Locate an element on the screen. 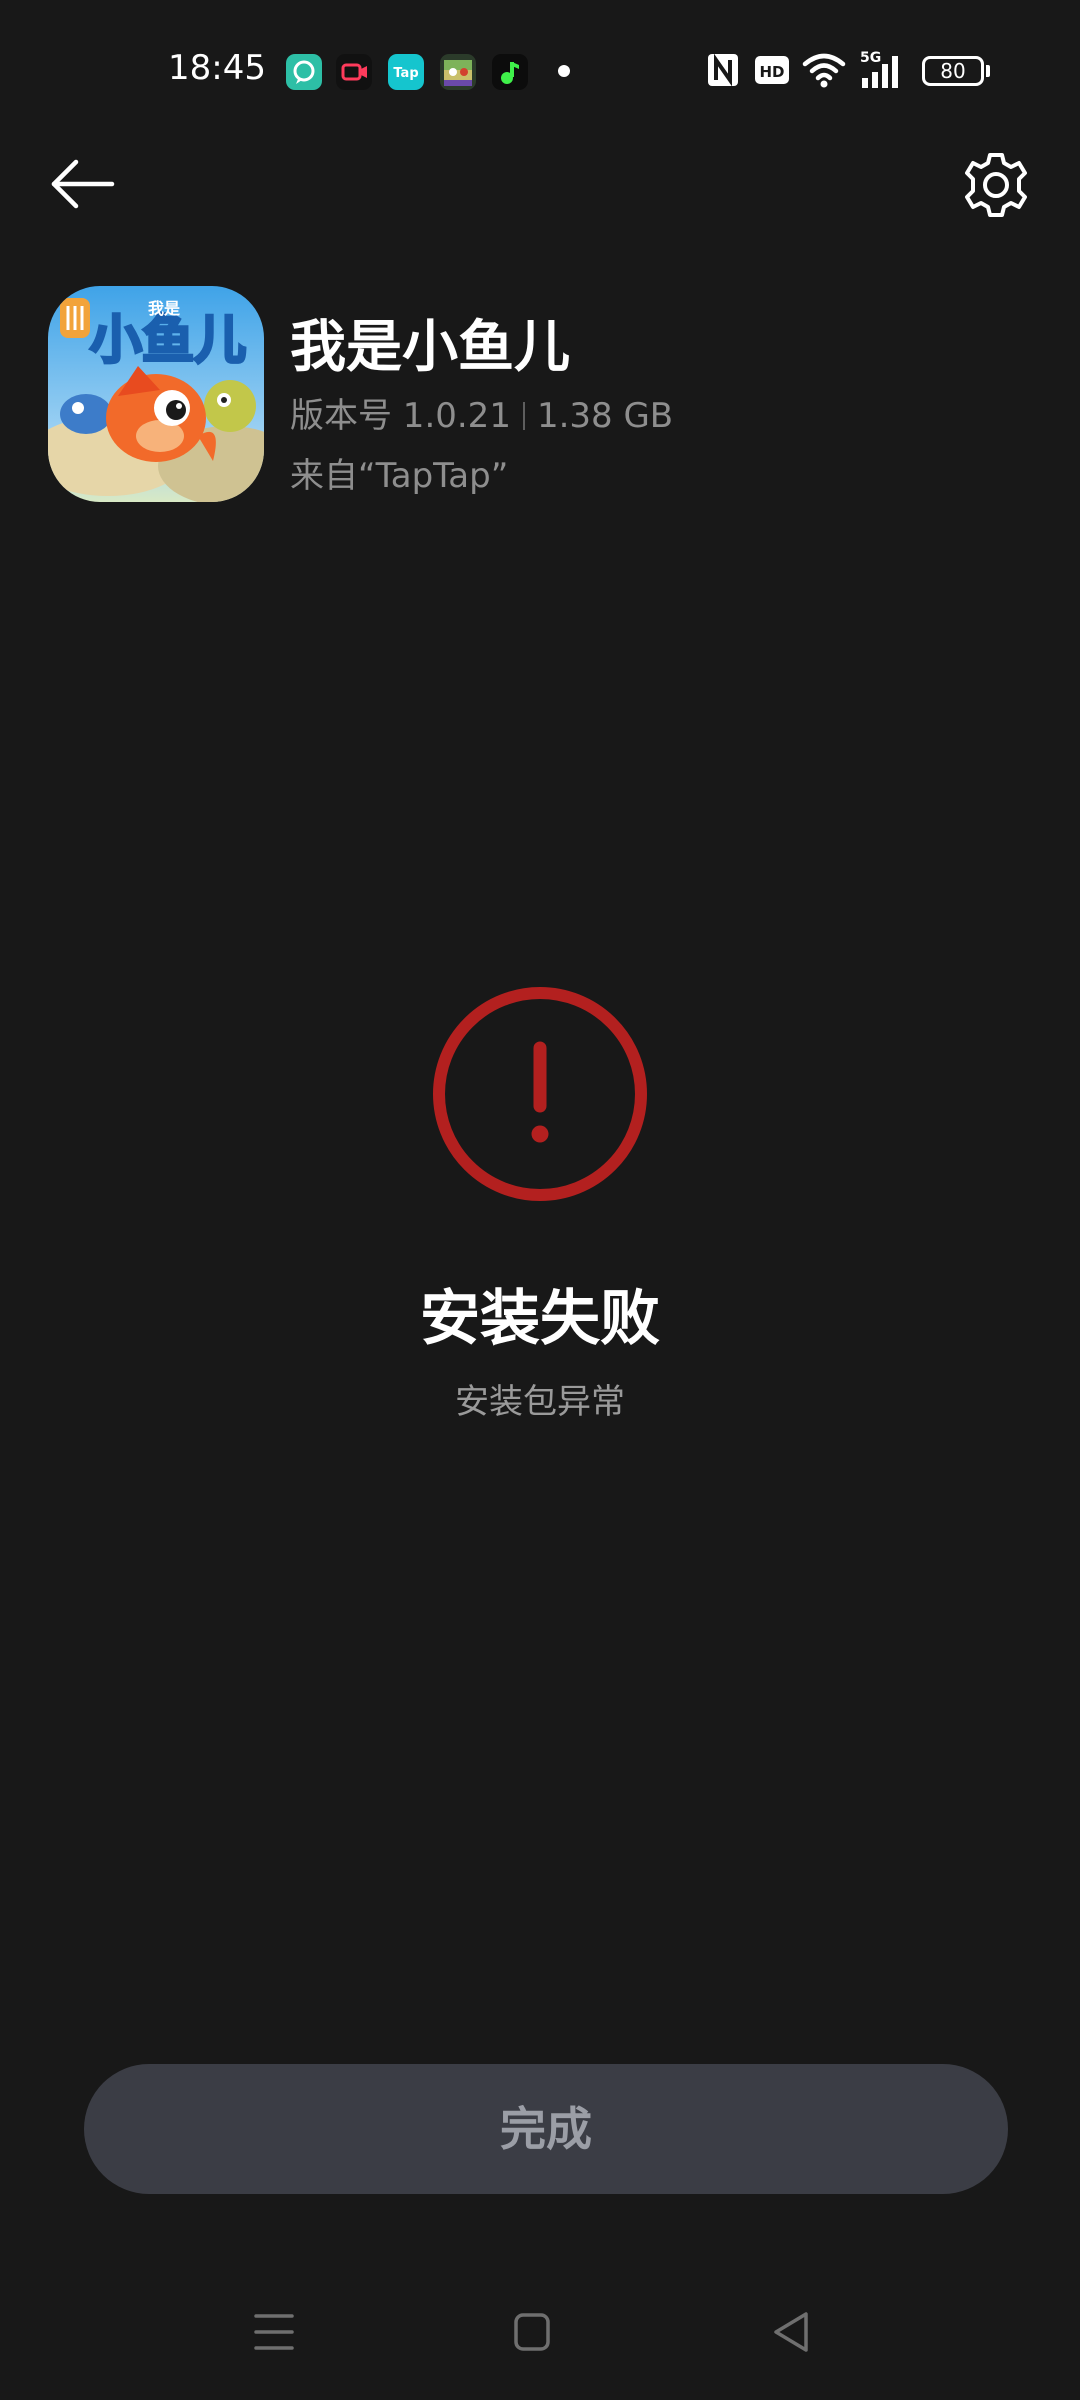 This screenshot has width=1080, height=2400. nav-menu-button is located at coordinates (274, 2332).